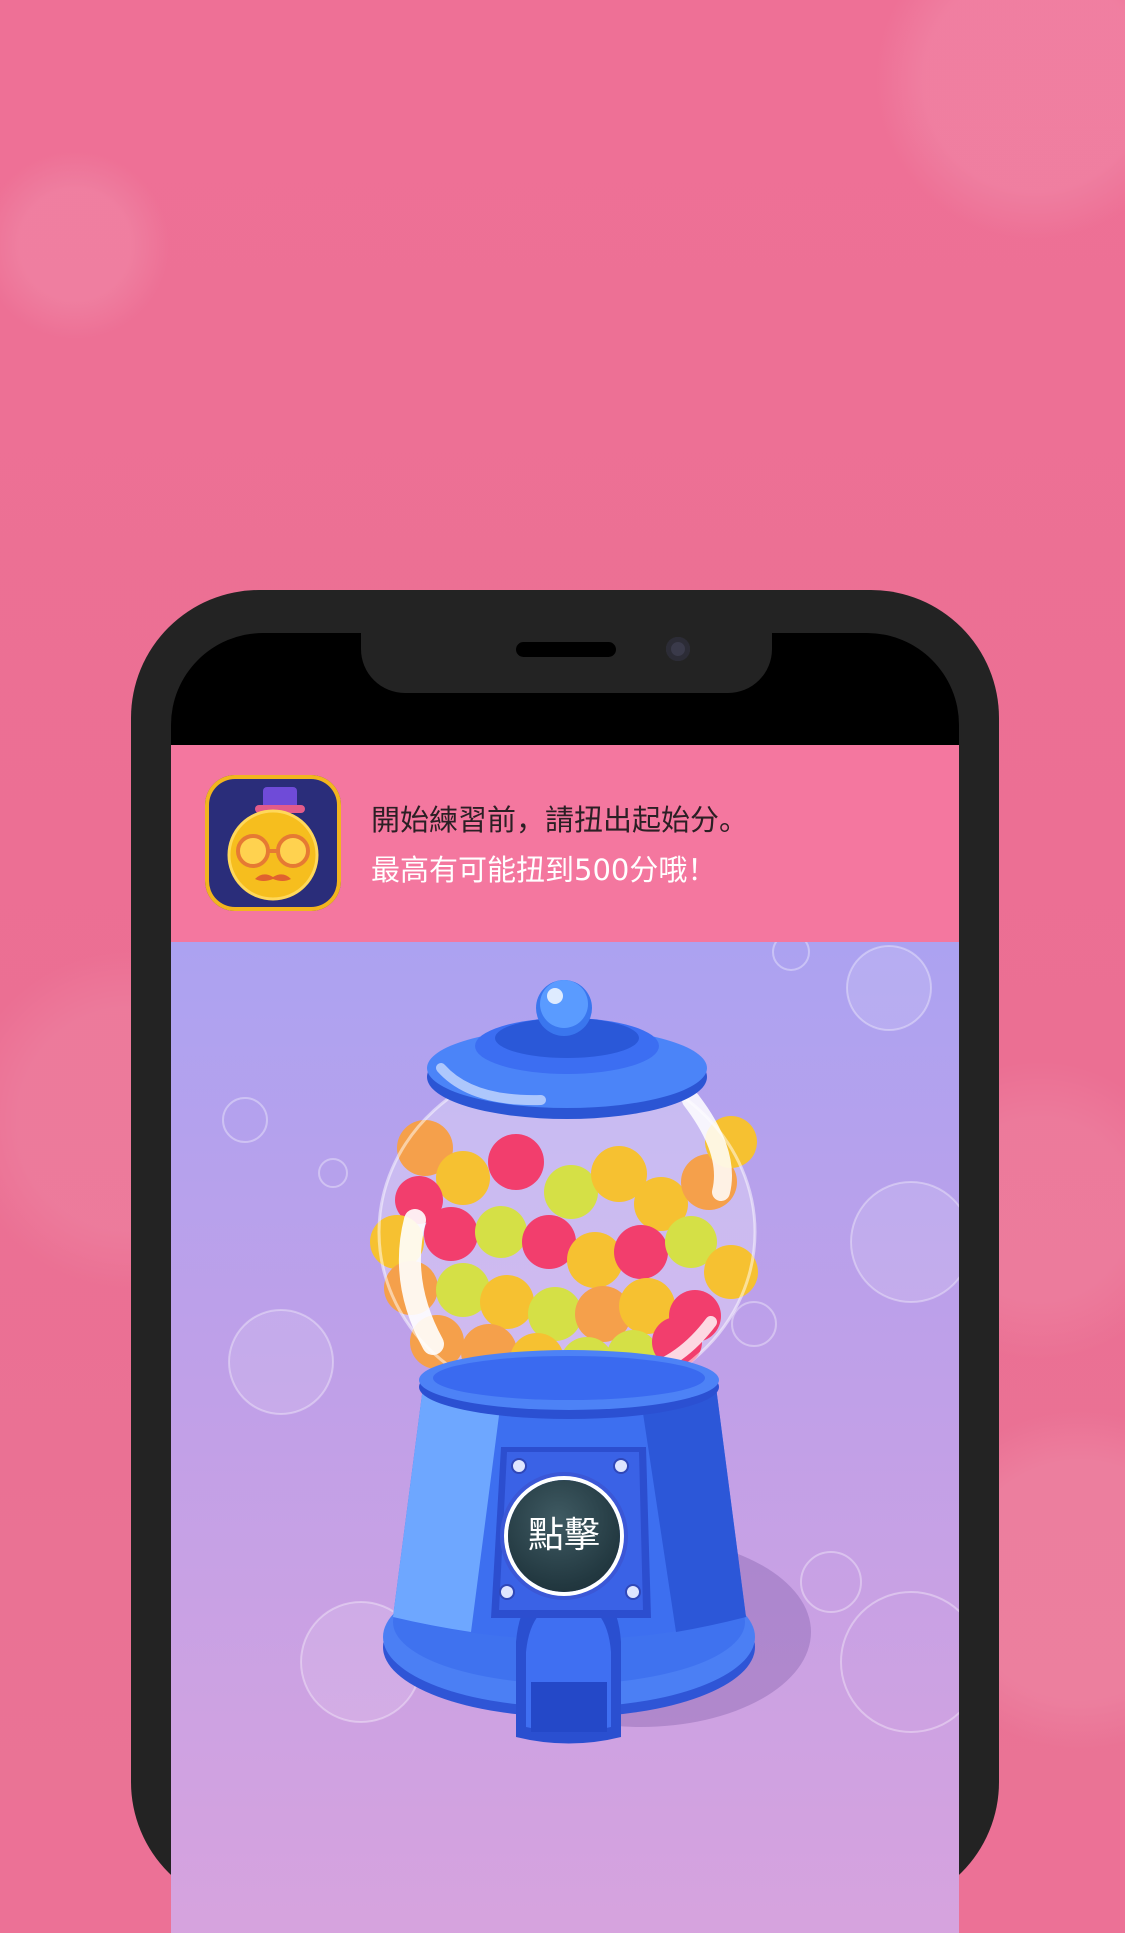 This screenshot has width=1125, height=1933. Describe the element at coordinates (560, 820) in the screenshot. I see `message-line-1: 開始練習前，請扭出起始分。` at that location.